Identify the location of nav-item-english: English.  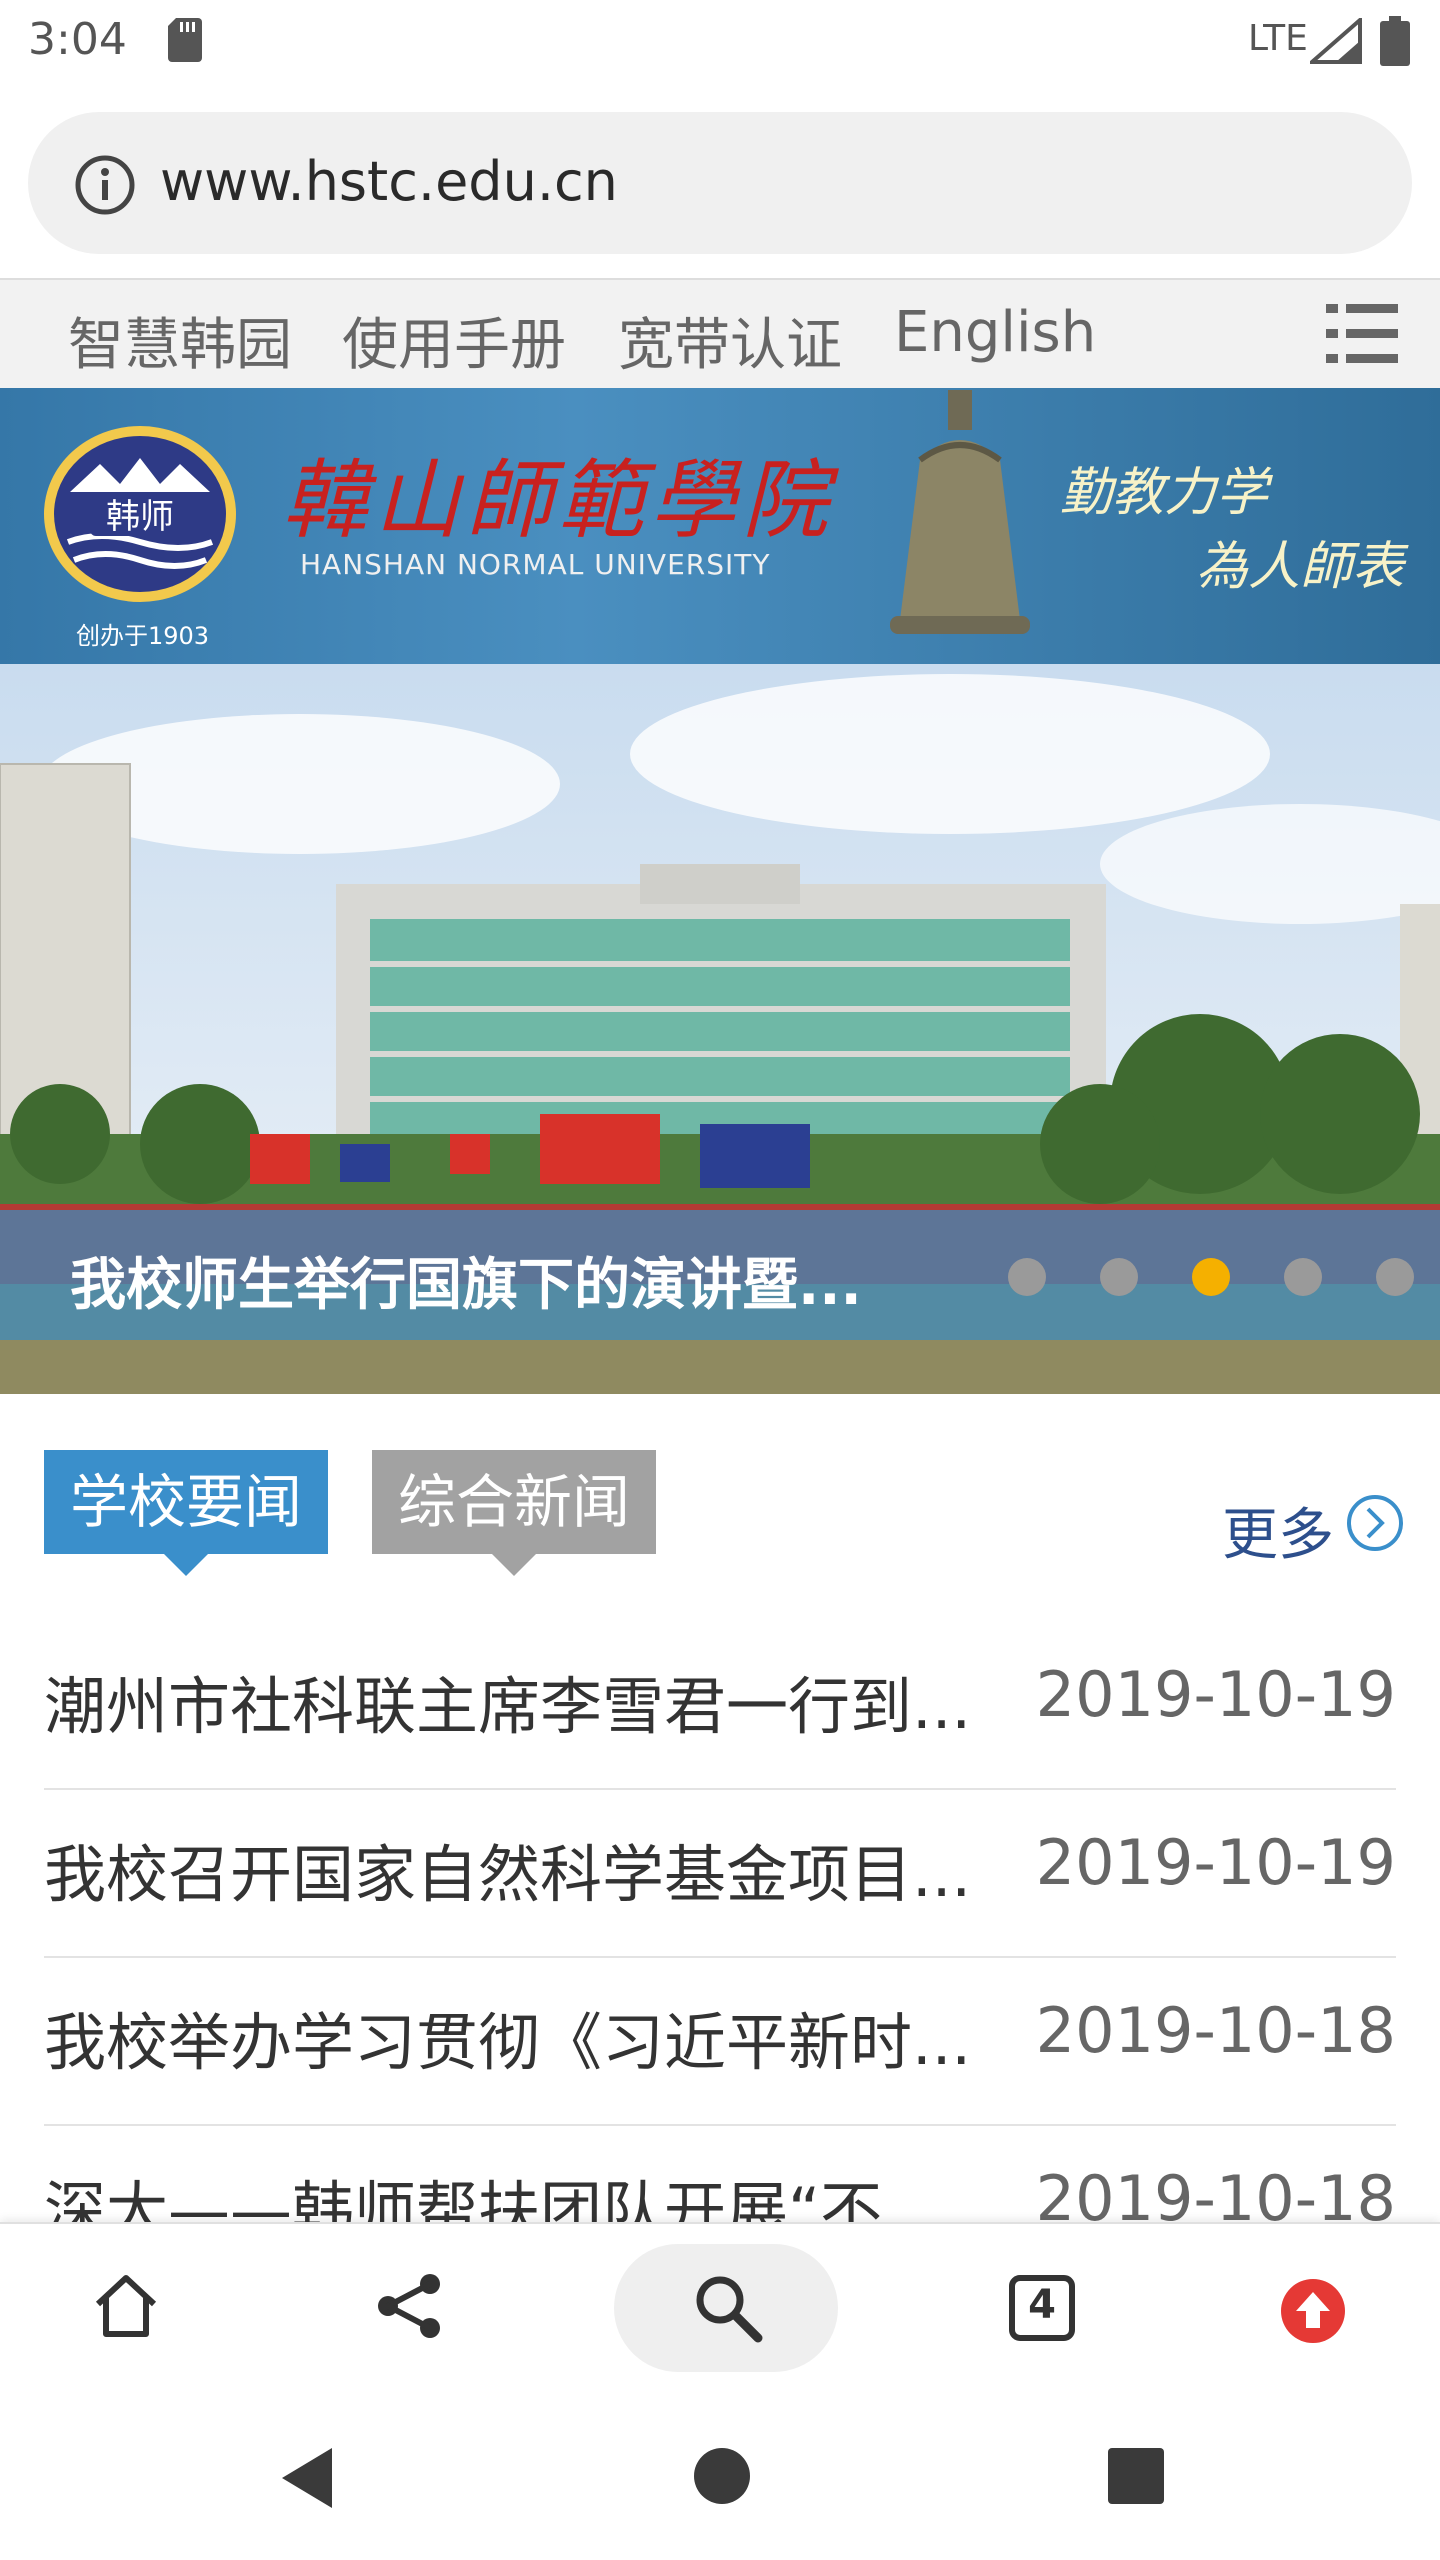
(995, 332).